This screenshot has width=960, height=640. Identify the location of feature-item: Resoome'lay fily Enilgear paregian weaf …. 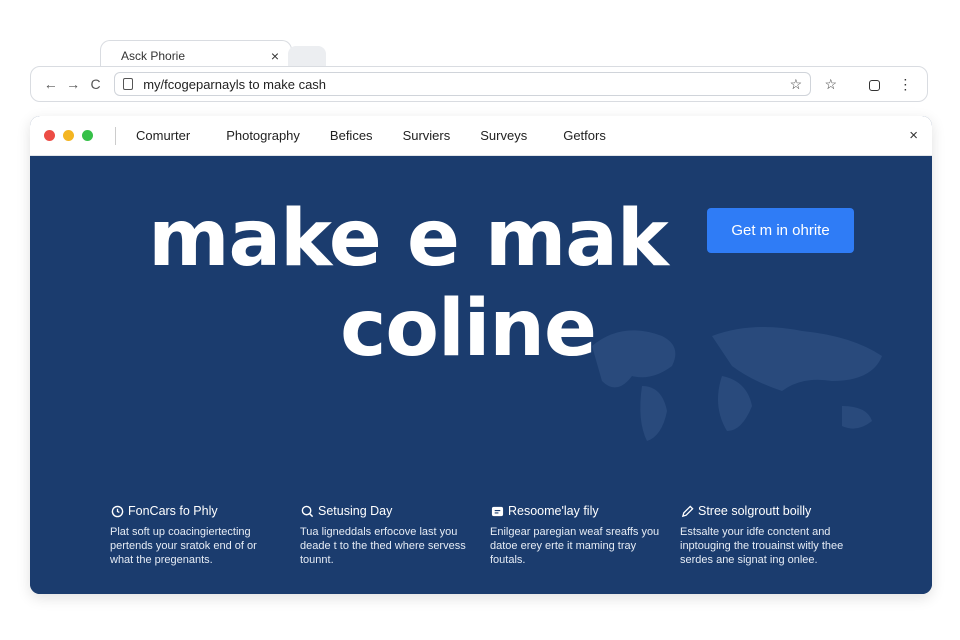
(575, 535).